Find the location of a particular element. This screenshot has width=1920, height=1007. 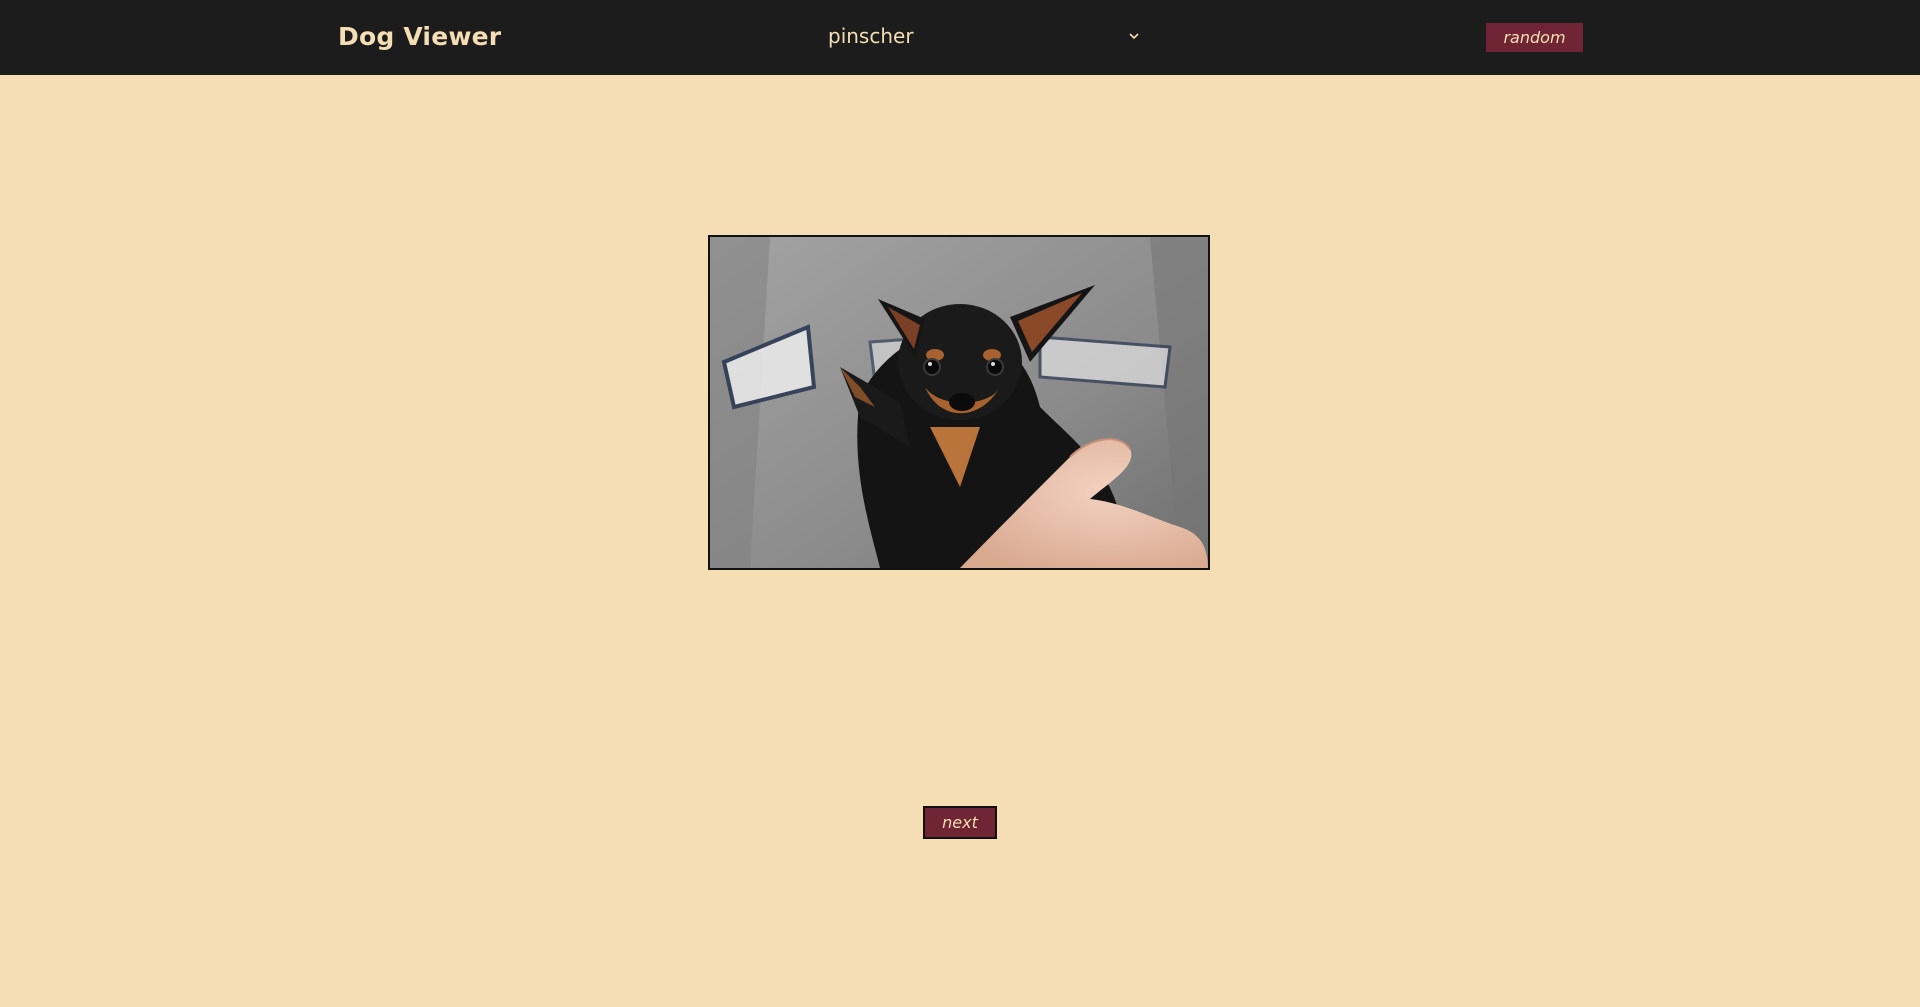

breed-select: pinscher is located at coordinates (987, 36).